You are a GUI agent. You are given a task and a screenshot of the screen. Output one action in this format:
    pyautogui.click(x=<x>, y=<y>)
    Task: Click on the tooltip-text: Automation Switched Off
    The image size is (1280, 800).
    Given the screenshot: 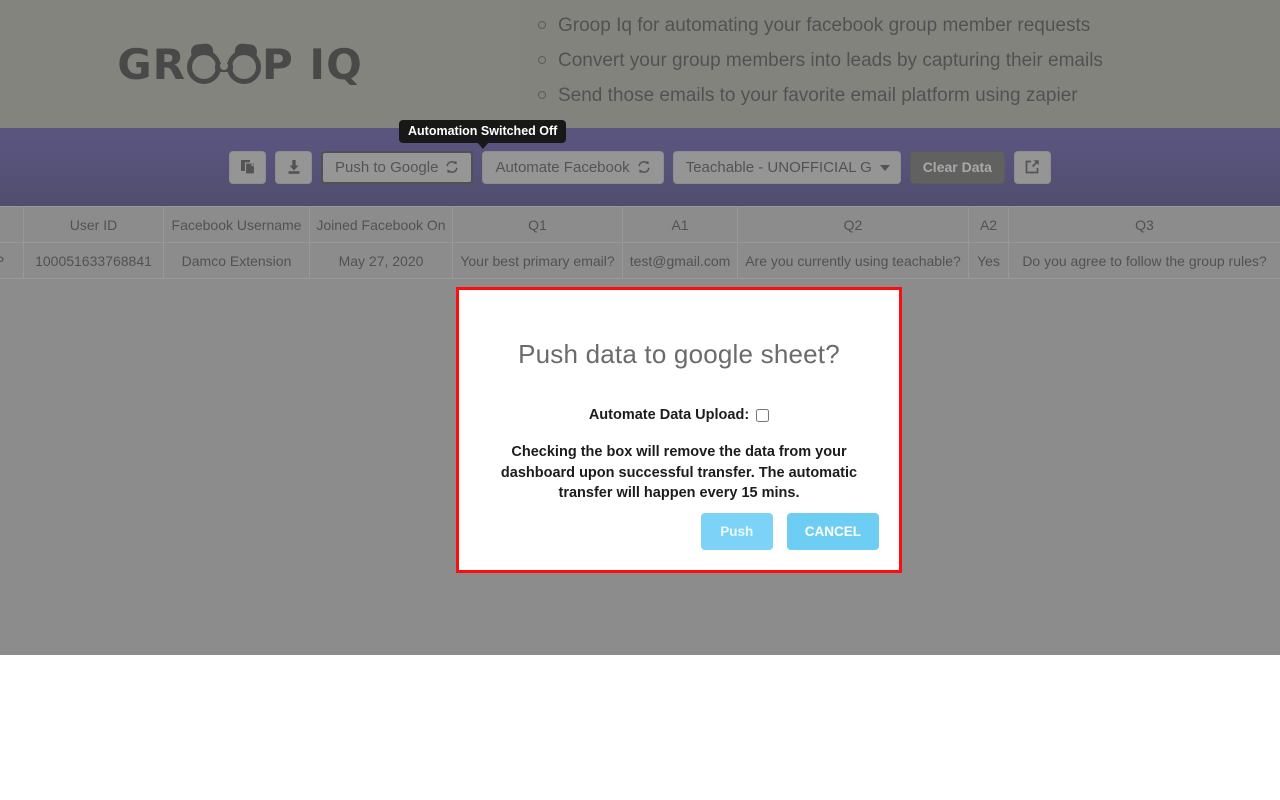 What is the action you would take?
    pyautogui.click(x=483, y=131)
    